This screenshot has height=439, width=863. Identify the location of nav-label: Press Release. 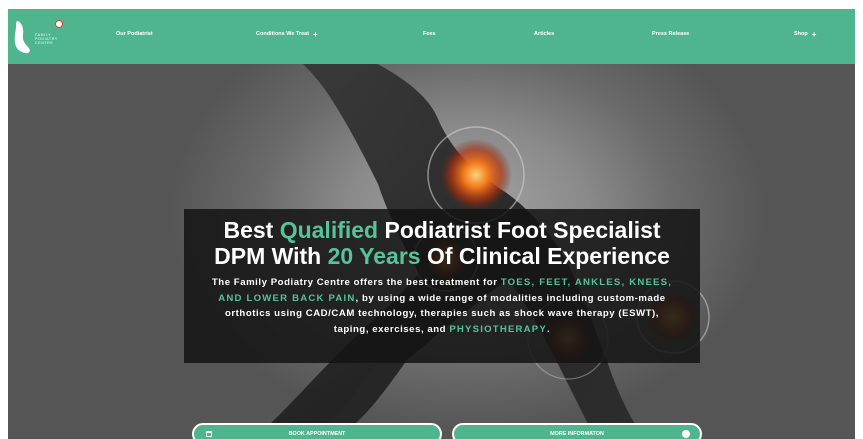
(671, 34).